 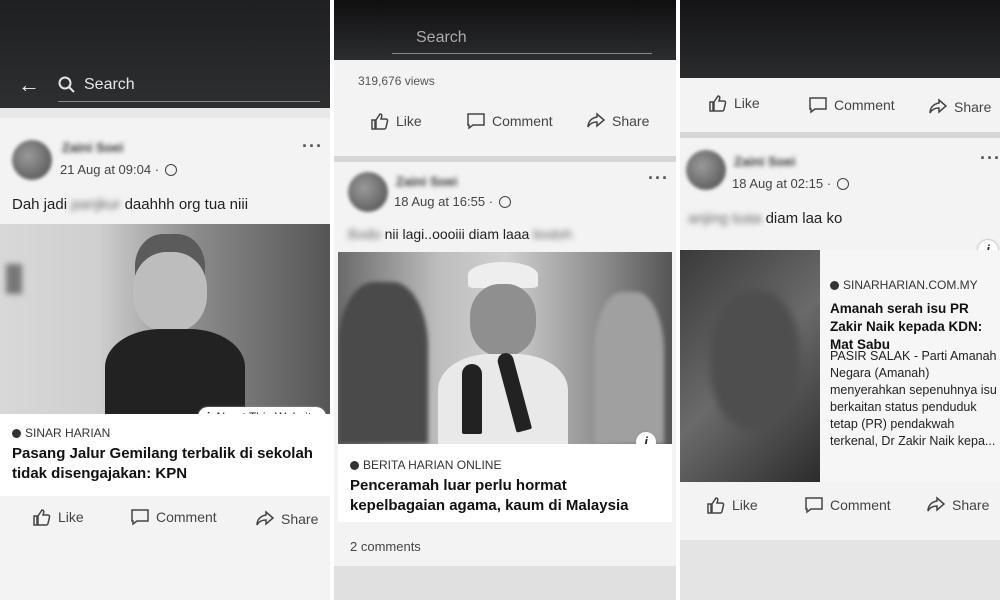 What do you see at coordinates (472, 399) in the screenshot?
I see `microphone` at bounding box center [472, 399].